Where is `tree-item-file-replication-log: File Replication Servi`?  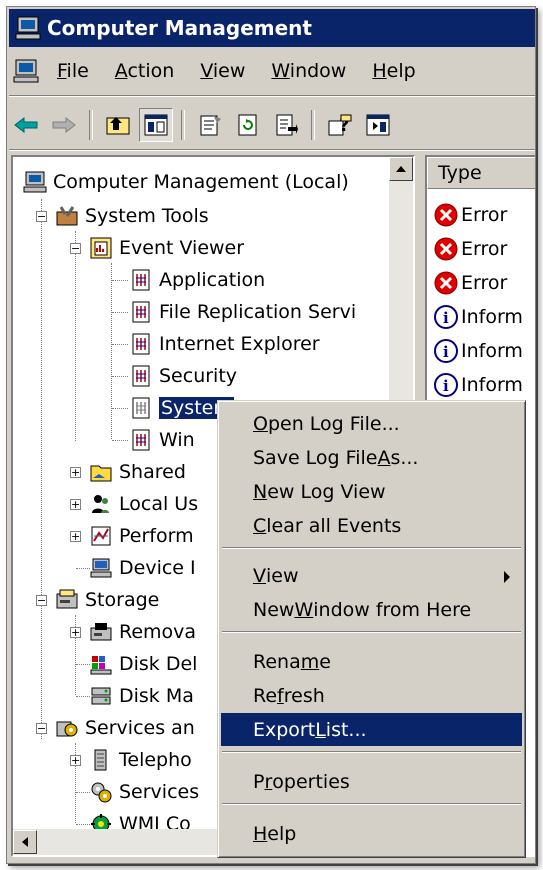
tree-item-file-replication-log: File Replication Servi is located at coordinates (242, 312).